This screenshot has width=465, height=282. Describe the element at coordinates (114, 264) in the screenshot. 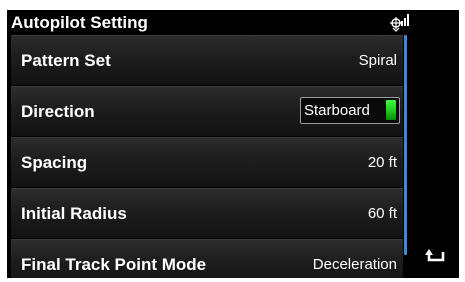

I see `row-label: Final Track Point Mode` at that location.